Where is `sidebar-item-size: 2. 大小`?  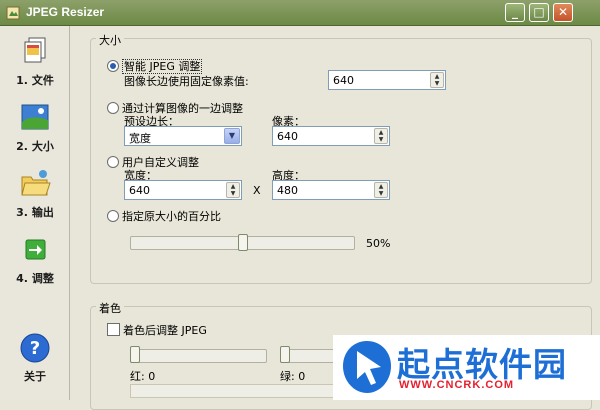 sidebar-item-size: 2. 大小 is located at coordinates (35, 128).